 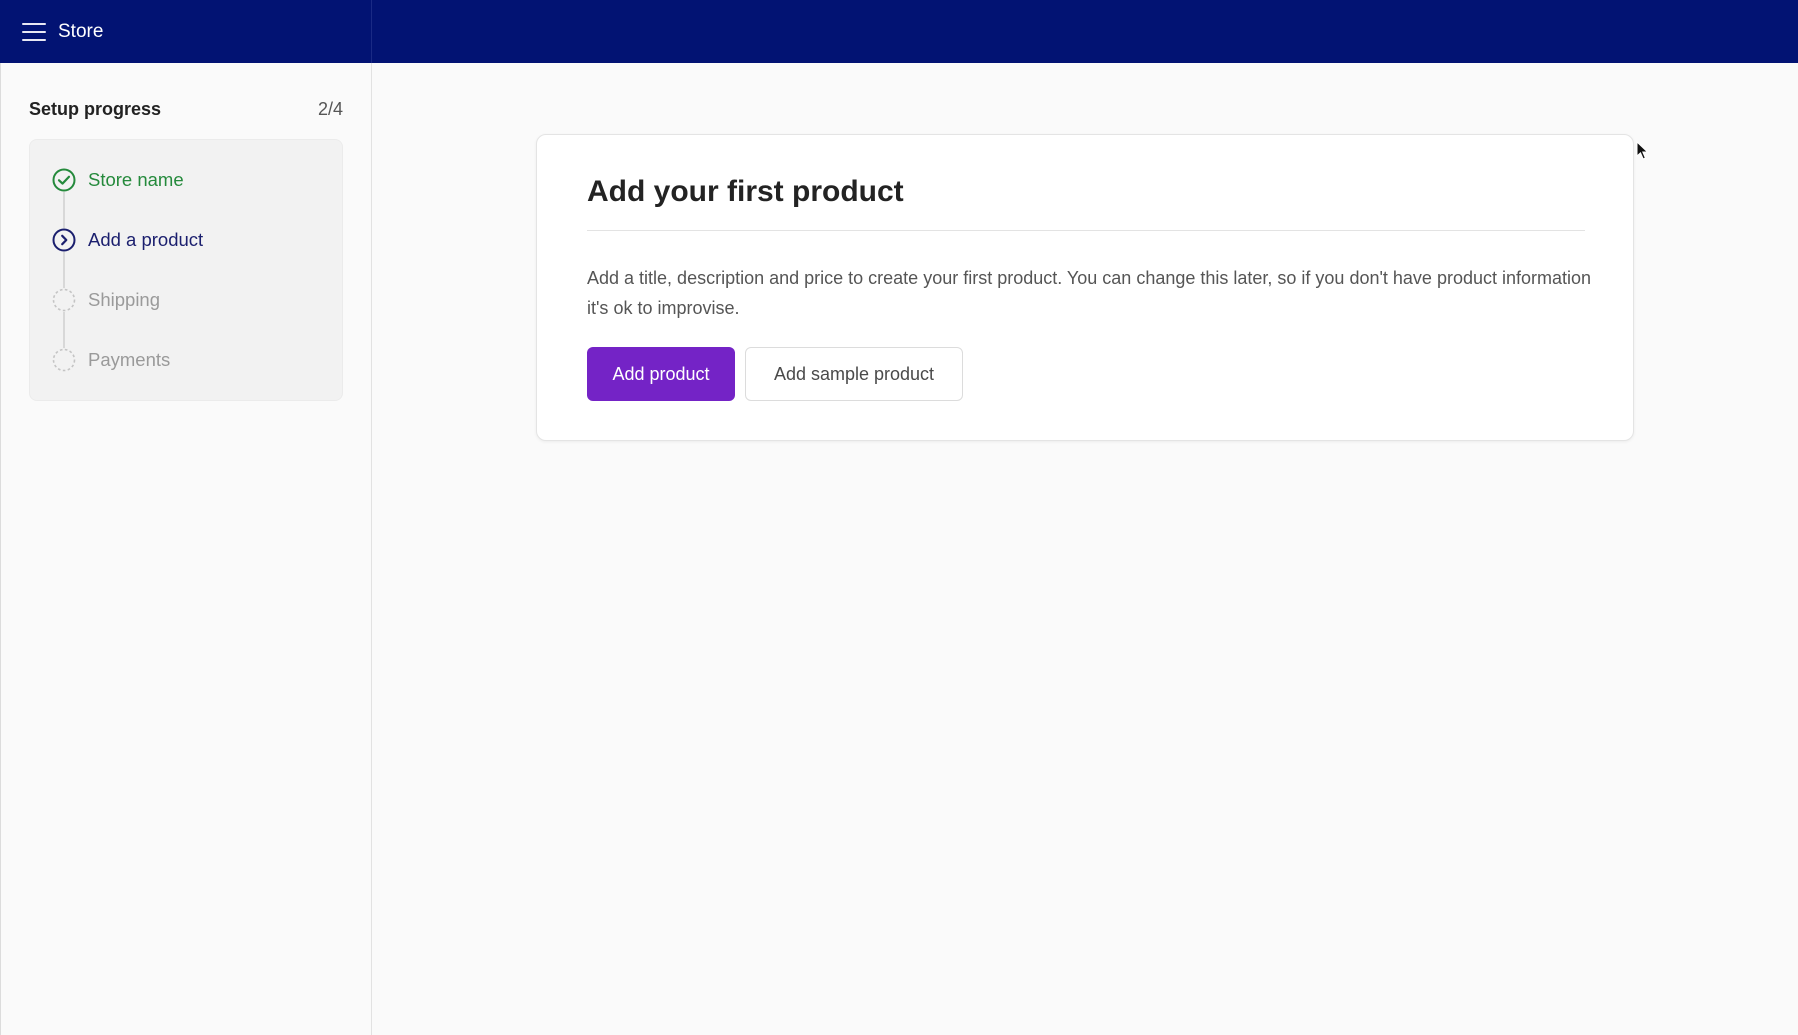 What do you see at coordinates (330, 109) in the screenshot?
I see `progress-count: 2/4` at bounding box center [330, 109].